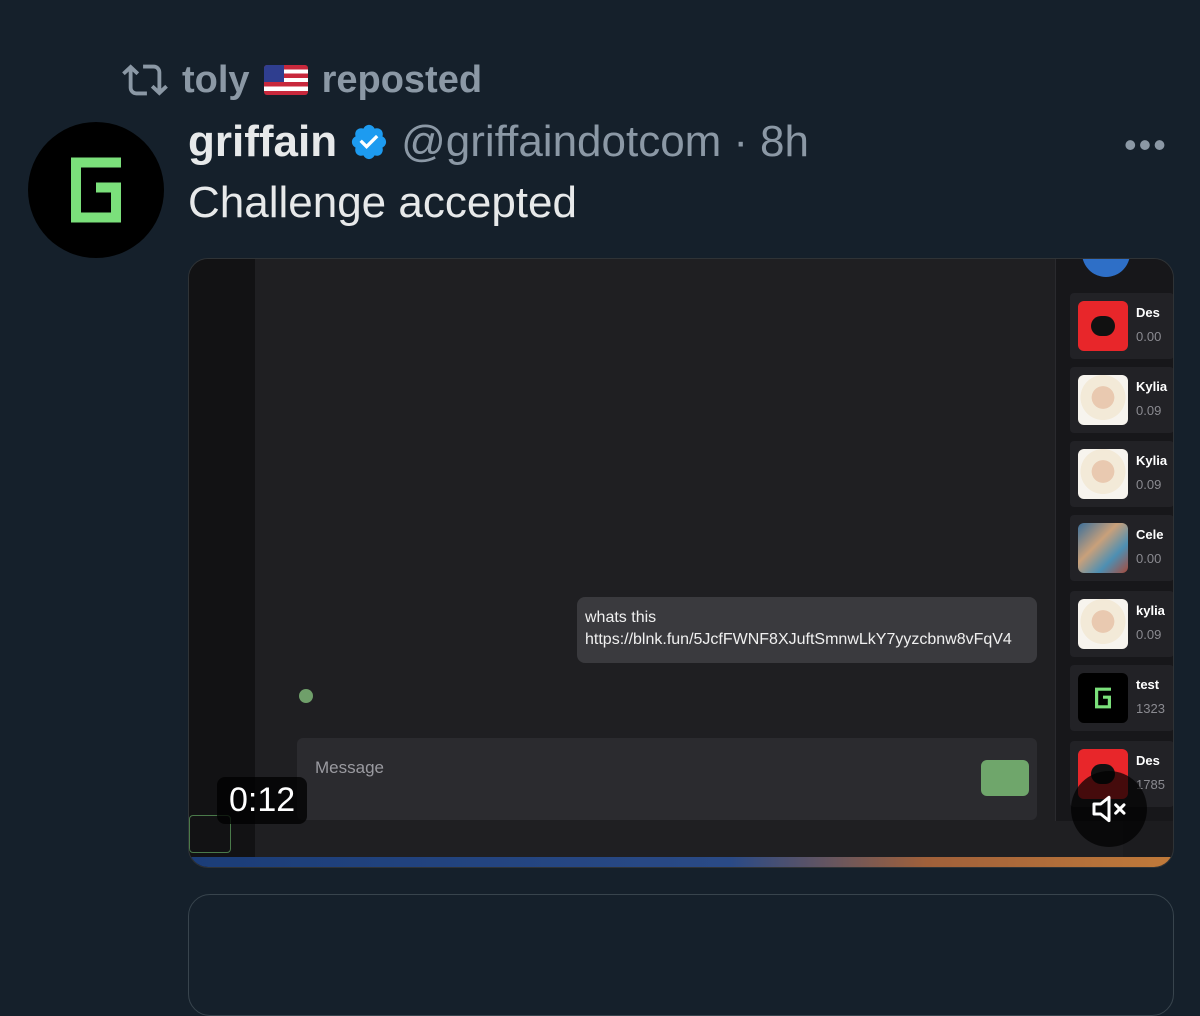  I want to click on video-app-sidebar, so click(222, 563).